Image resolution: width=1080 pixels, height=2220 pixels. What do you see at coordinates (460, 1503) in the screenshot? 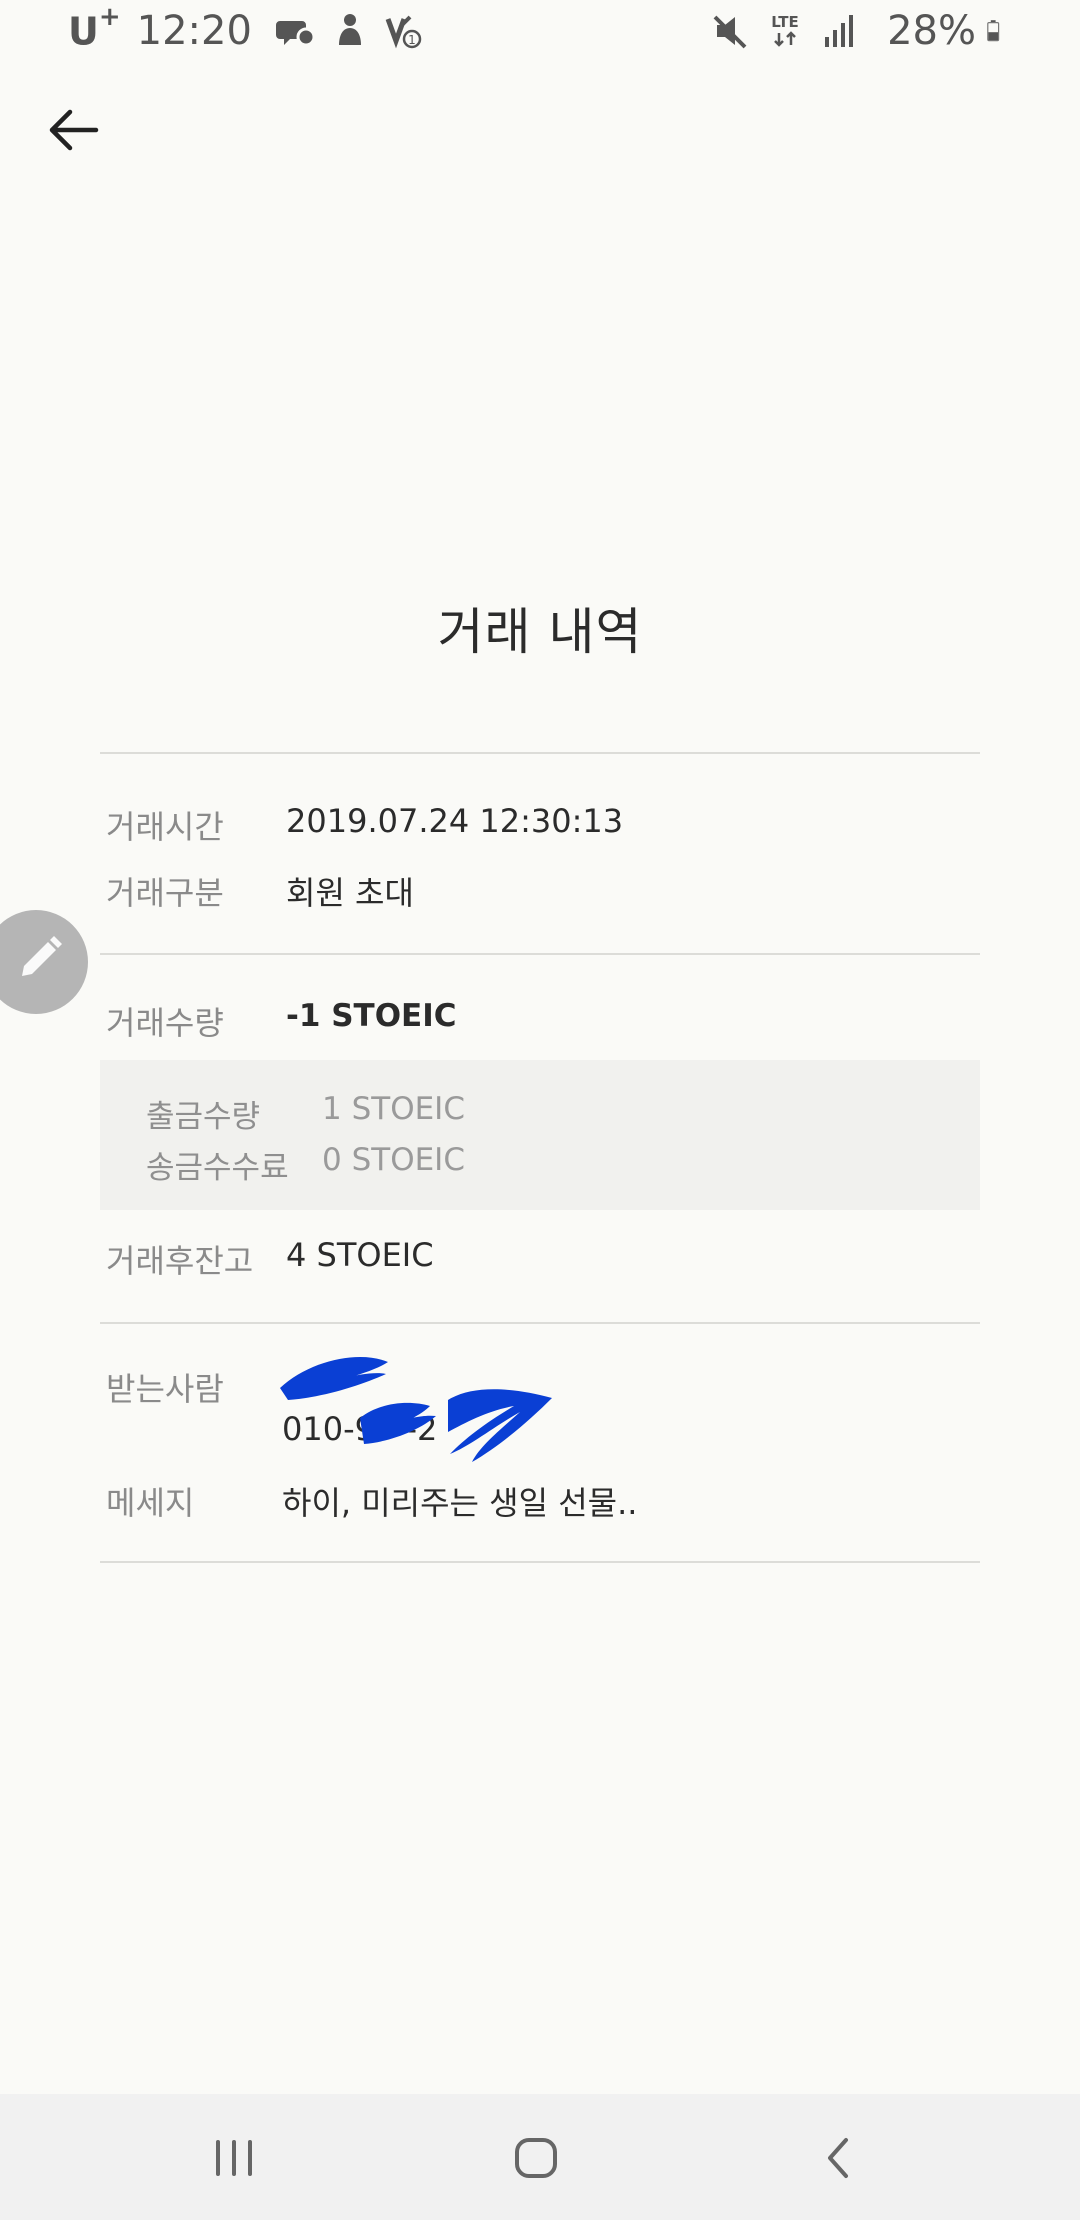
I see `message-value: 하이, 미리주는 생일 선물..` at bounding box center [460, 1503].